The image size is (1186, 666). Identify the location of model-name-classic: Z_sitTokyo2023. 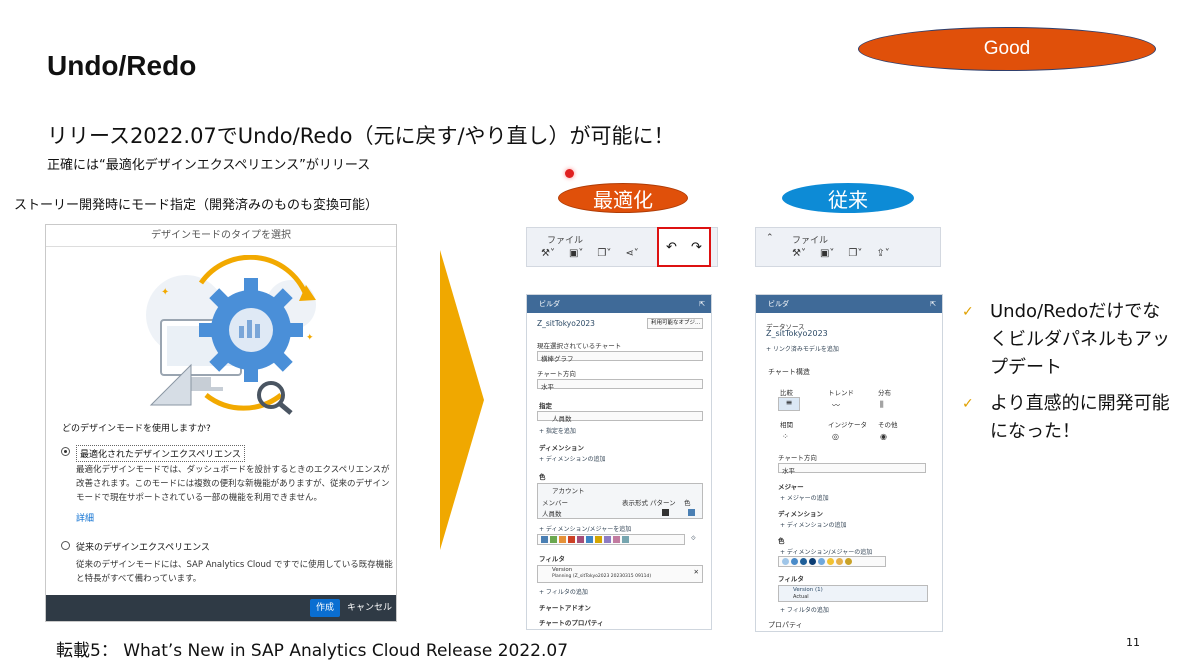
(797, 333).